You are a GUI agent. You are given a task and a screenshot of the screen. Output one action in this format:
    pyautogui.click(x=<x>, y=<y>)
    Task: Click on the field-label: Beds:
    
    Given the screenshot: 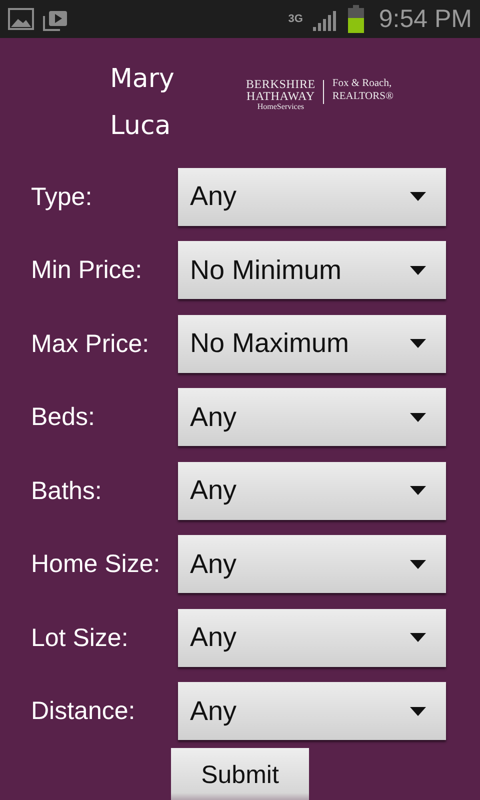 What is the action you would take?
    pyautogui.click(x=63, y=417)
    